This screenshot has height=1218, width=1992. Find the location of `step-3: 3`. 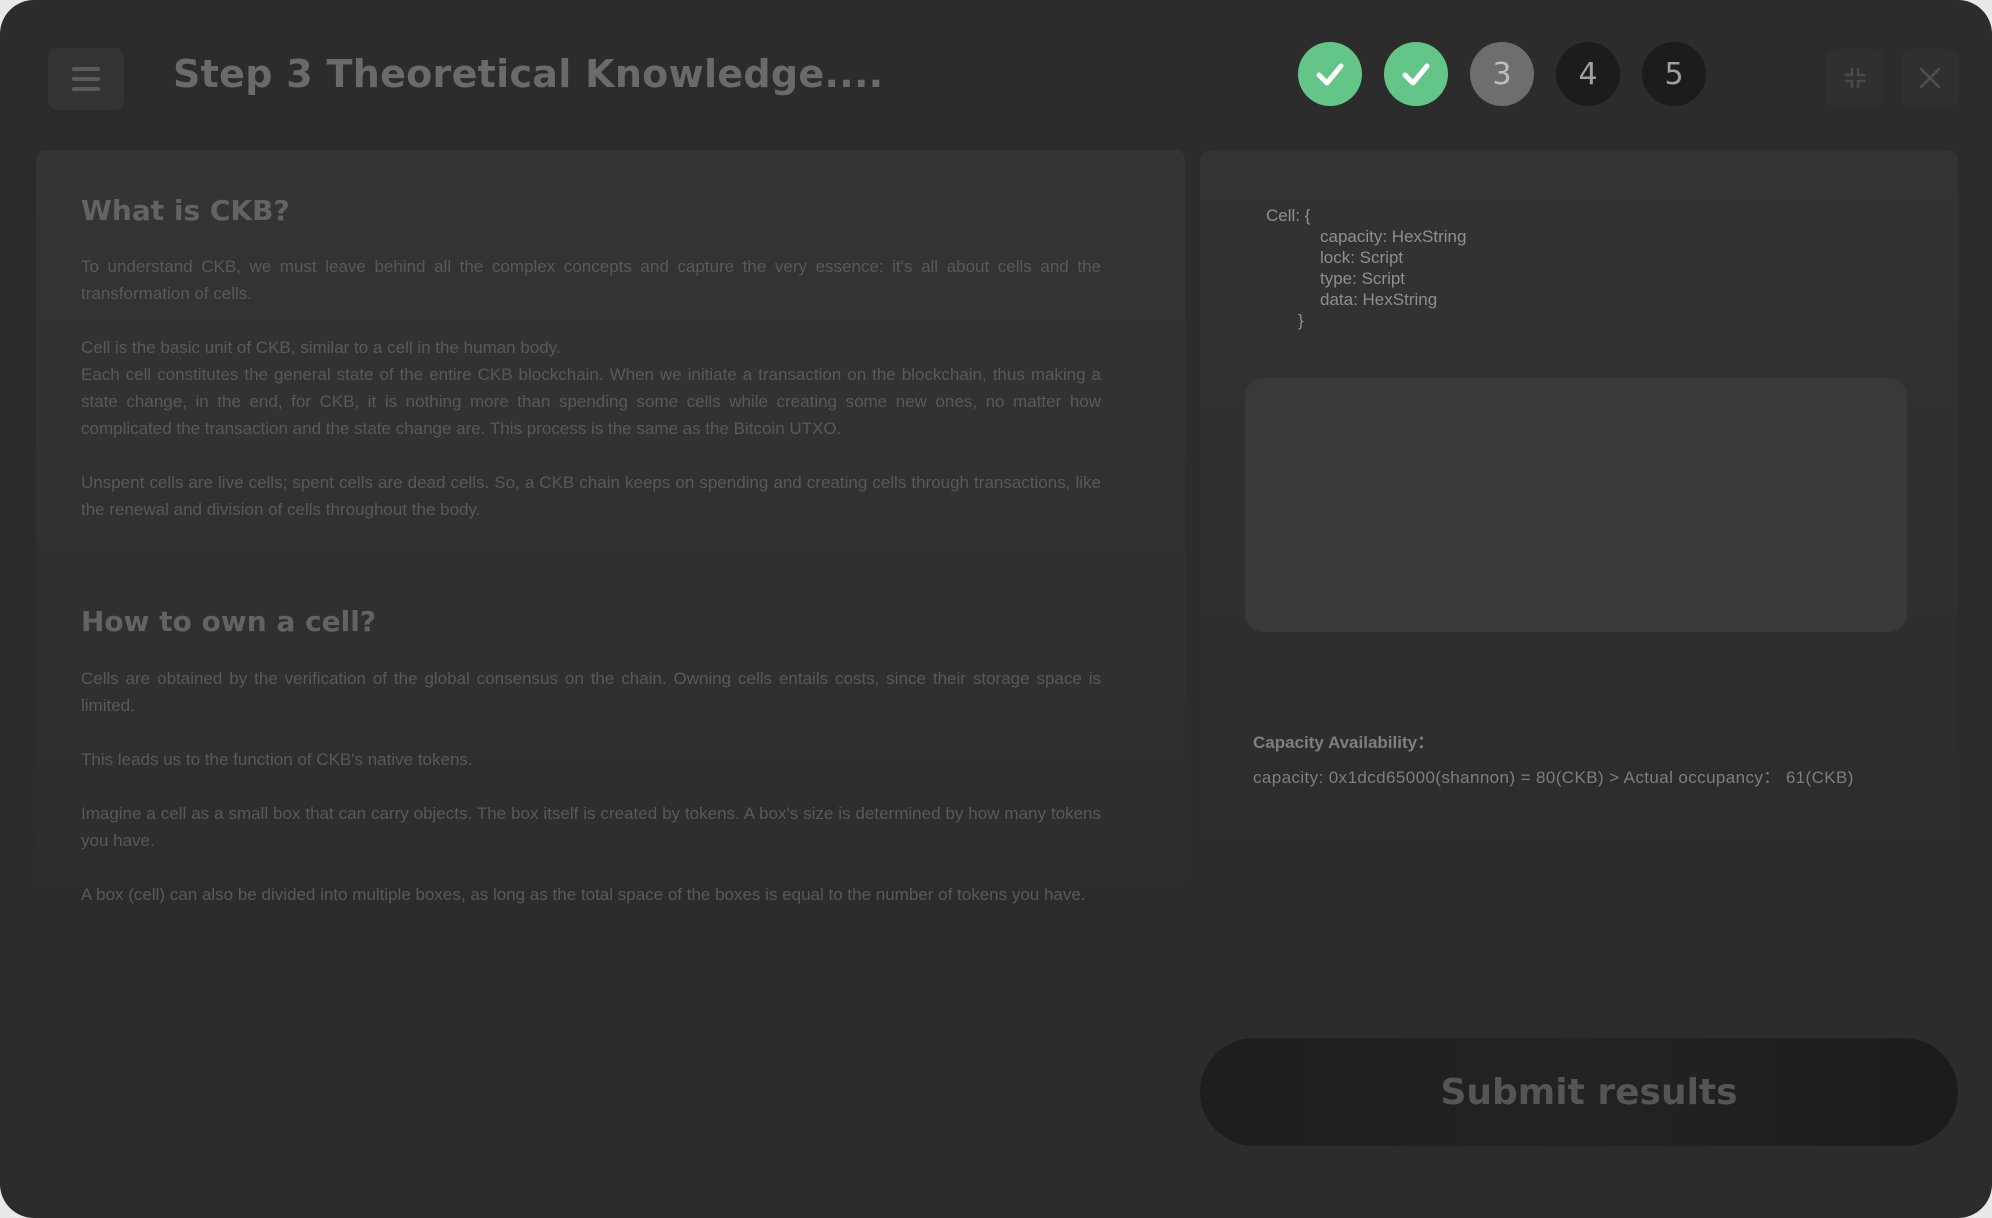

step-3: 3 is located at coordinates (1502, 74).